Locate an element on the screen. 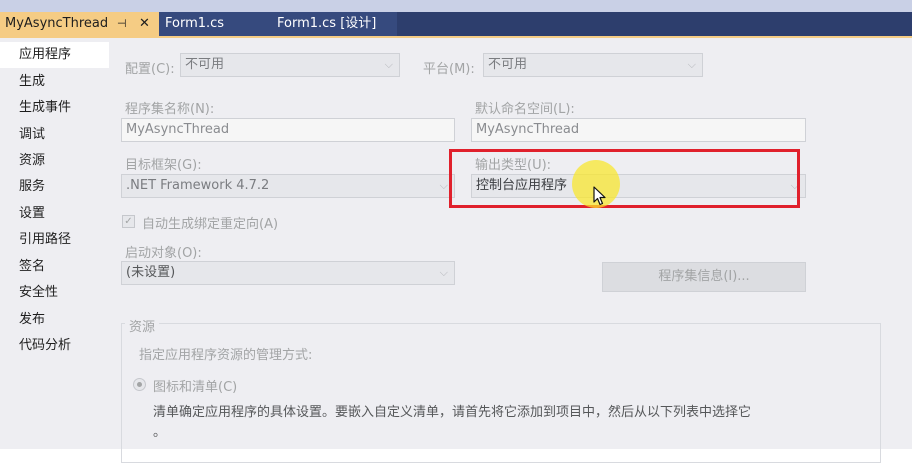 This screenshot has height=463, width=912. target-framework-label: 目标框架(G): is located at coordinates (163, 165).